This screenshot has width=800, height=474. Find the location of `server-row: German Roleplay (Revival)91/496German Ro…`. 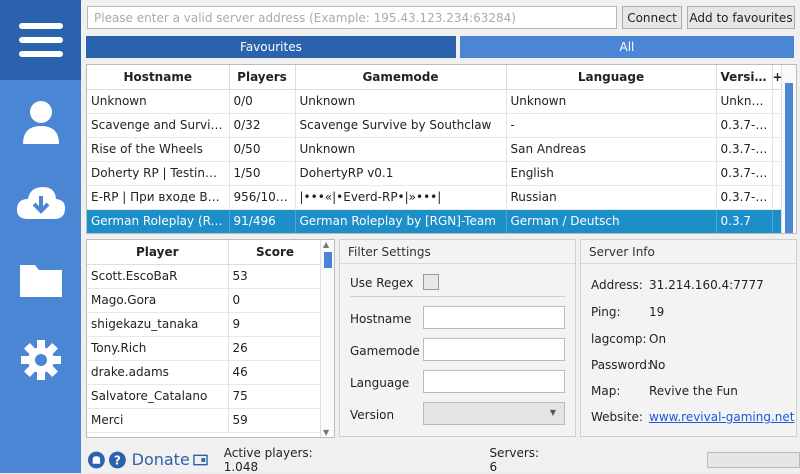

server-row: German Roleplay (Revival)91/496German Ro… is located at coordinates (434, 221).